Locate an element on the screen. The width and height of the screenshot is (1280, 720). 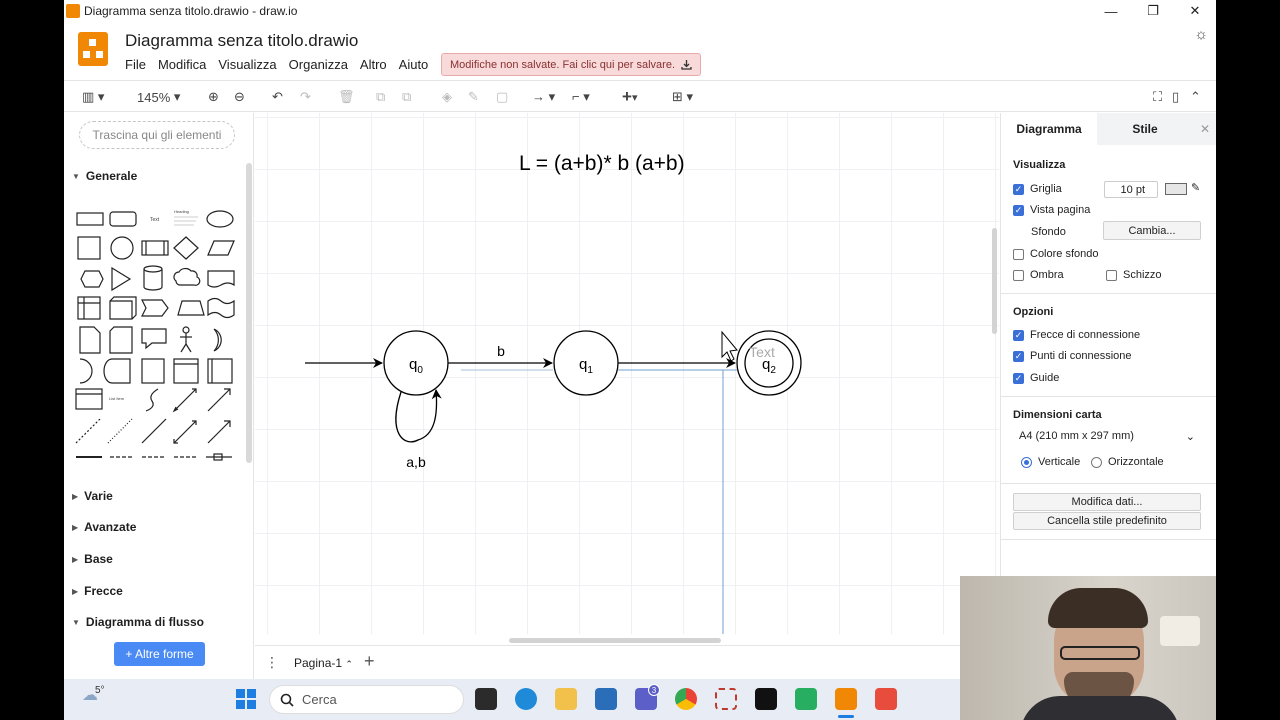
section-diagramma-di-flusso: ▼ Diagramma di flusso is located at coordinates (155, 622).